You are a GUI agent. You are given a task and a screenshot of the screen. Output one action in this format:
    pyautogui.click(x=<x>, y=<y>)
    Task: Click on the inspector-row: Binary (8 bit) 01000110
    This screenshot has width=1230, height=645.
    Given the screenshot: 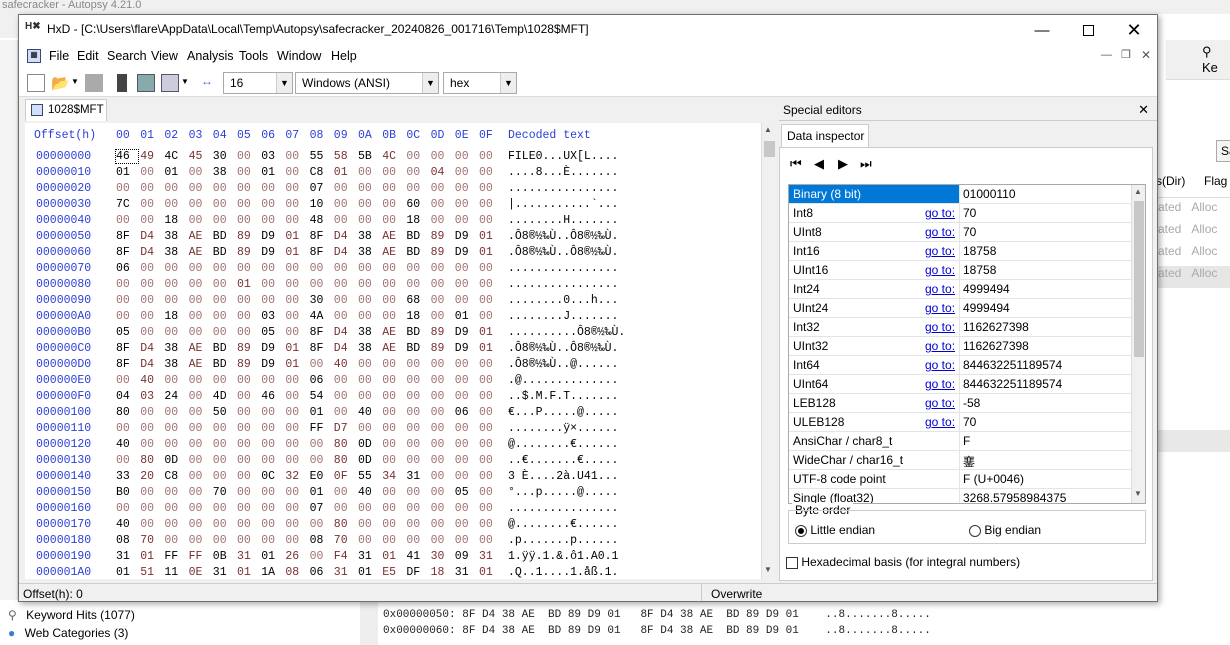 What is the action you would take?
    pyautogui.click(x=960, y=194)
    